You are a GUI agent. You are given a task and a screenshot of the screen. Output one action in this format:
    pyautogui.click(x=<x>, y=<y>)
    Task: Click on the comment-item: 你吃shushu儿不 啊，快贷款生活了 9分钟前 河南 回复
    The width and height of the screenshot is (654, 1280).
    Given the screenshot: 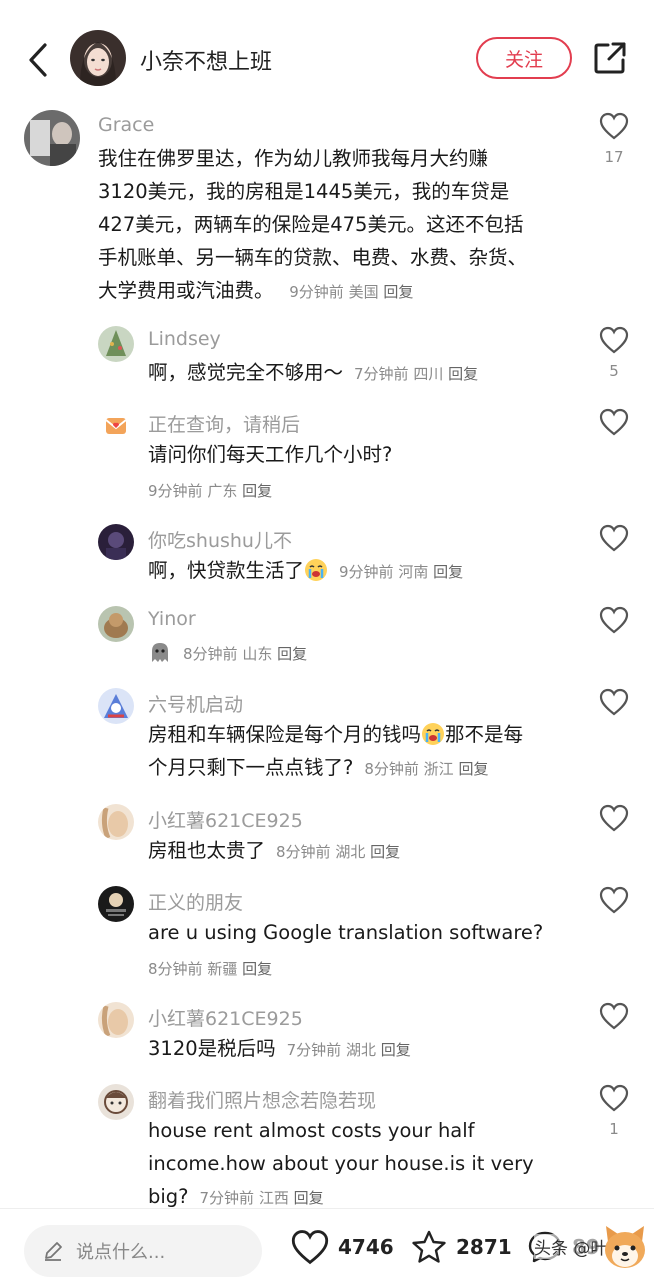 What is the action you would take?
    pyautogui.click(x=327, y=555)
    